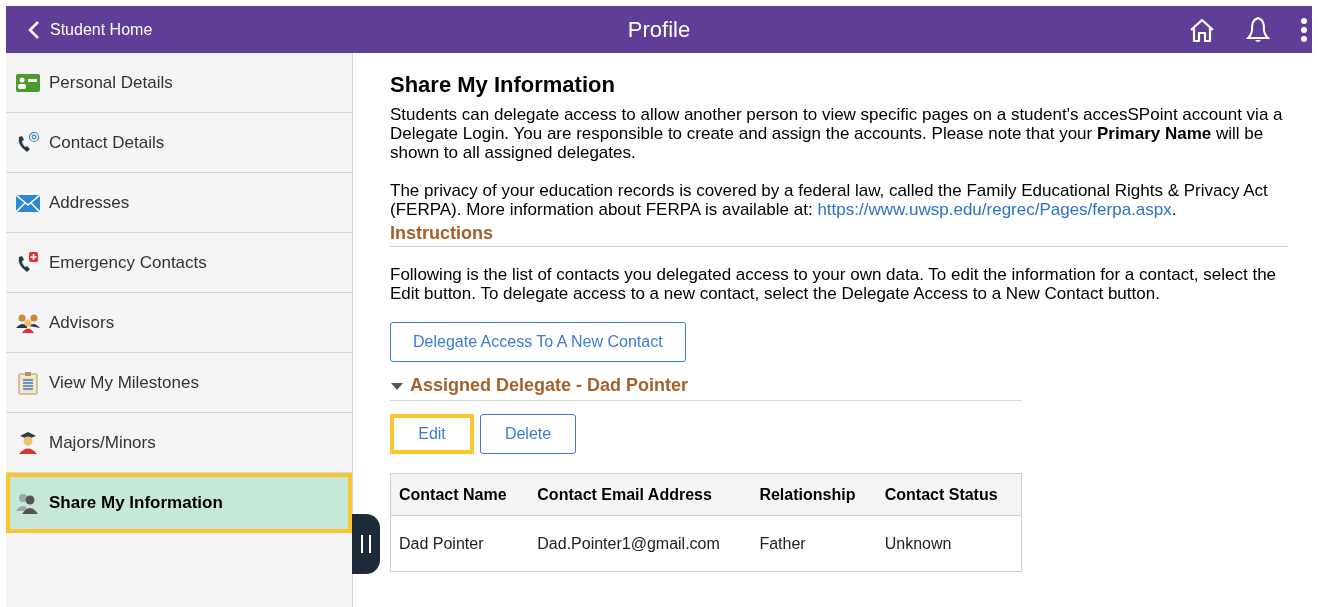  What do you see at coordinates (640, 494) in the screenshot?
I see `column-header: Contact Email Address` at bounding box center [640, 494].